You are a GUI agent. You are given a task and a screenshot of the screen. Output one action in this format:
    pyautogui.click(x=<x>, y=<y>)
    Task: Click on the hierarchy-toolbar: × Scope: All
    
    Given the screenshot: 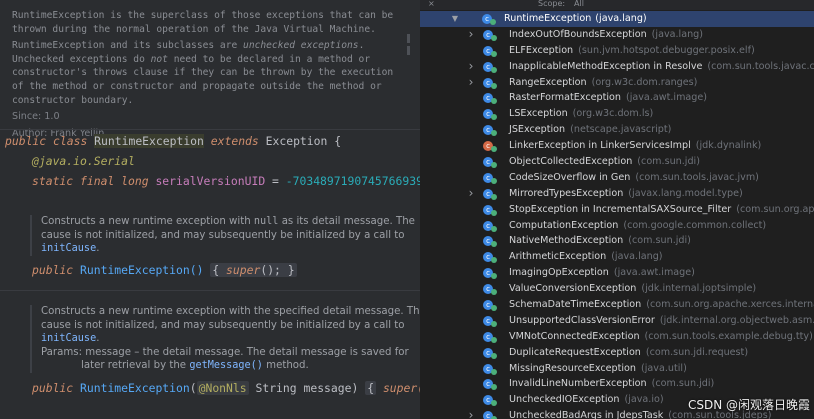 What is the action you would take?
    pyautogui.click(x=617, y=5)
    